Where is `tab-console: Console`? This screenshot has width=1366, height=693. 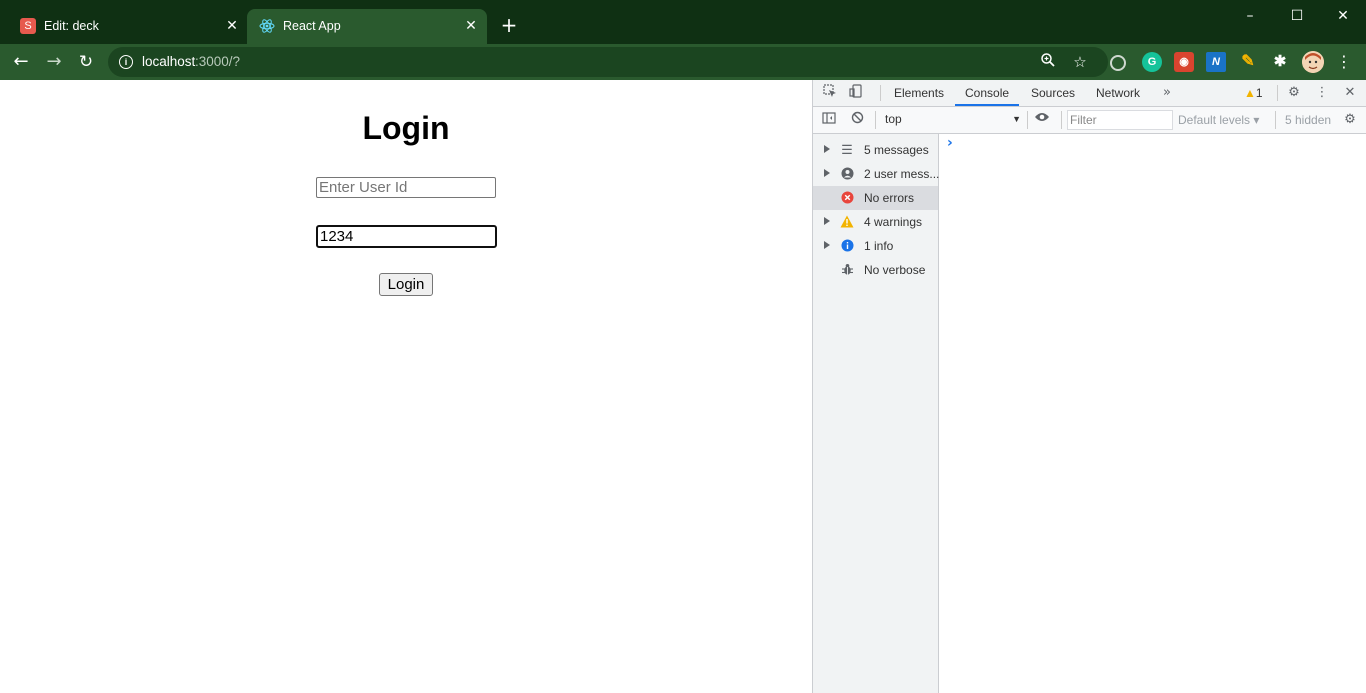 tab-console: Console is located at coordinates (987, 93).